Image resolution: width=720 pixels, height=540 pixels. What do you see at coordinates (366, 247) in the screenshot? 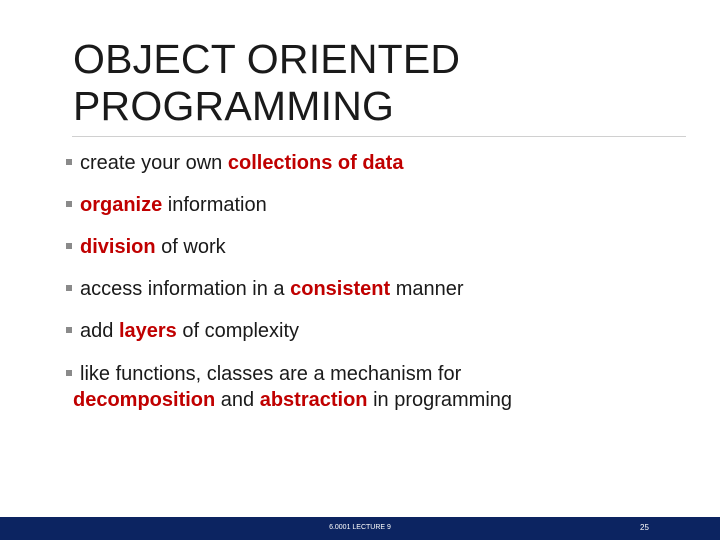
I see `bullet-item-3: division of work` at bounding box center [366, 247].